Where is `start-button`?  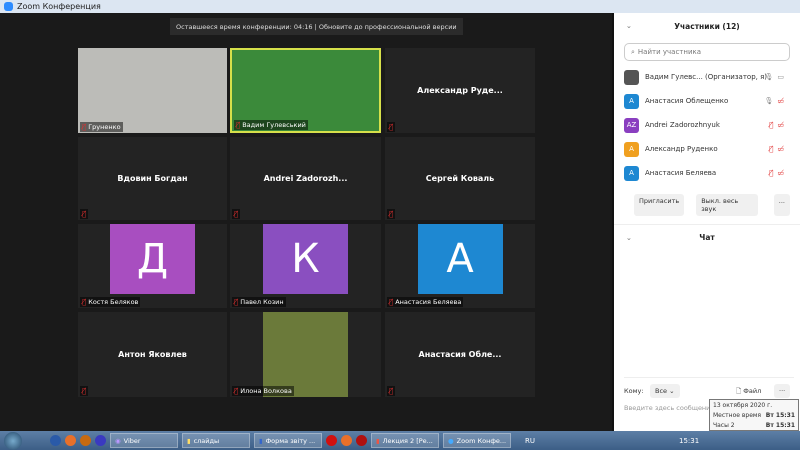 start-button is located at coordinates (13, 440).